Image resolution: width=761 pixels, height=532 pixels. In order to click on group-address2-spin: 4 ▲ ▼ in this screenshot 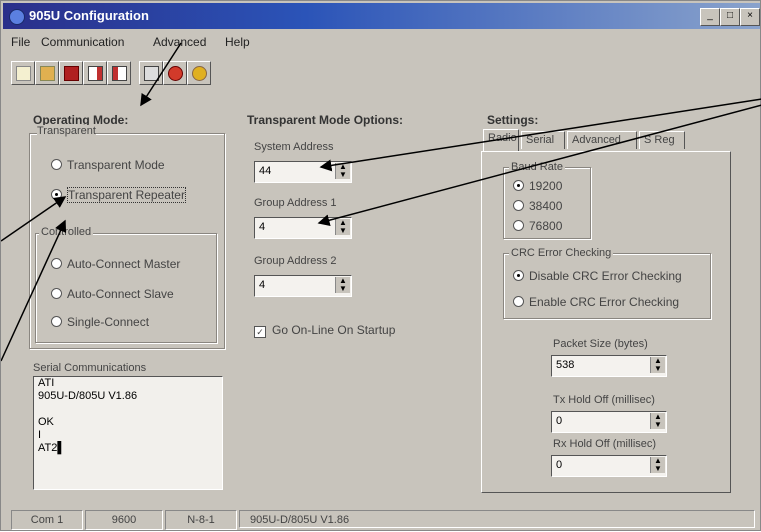, I will do `click(303, 286)`.